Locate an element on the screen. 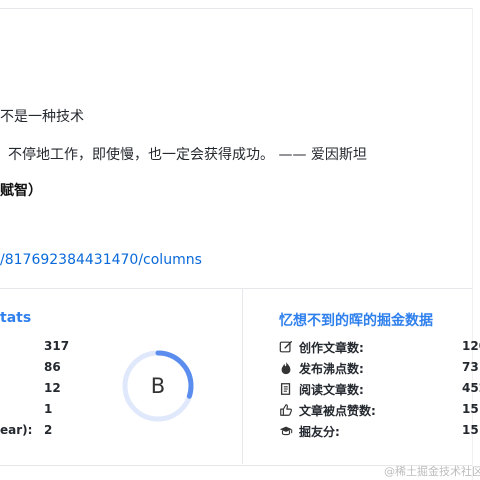 This screenshot has height=480, width=480. github-stats-title: tats is located at coordinates (16, 318).